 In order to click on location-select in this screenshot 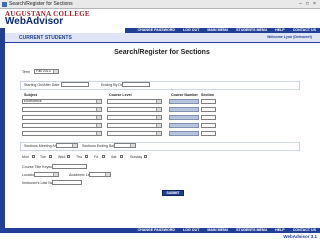, I will do `click(46, 174)`.